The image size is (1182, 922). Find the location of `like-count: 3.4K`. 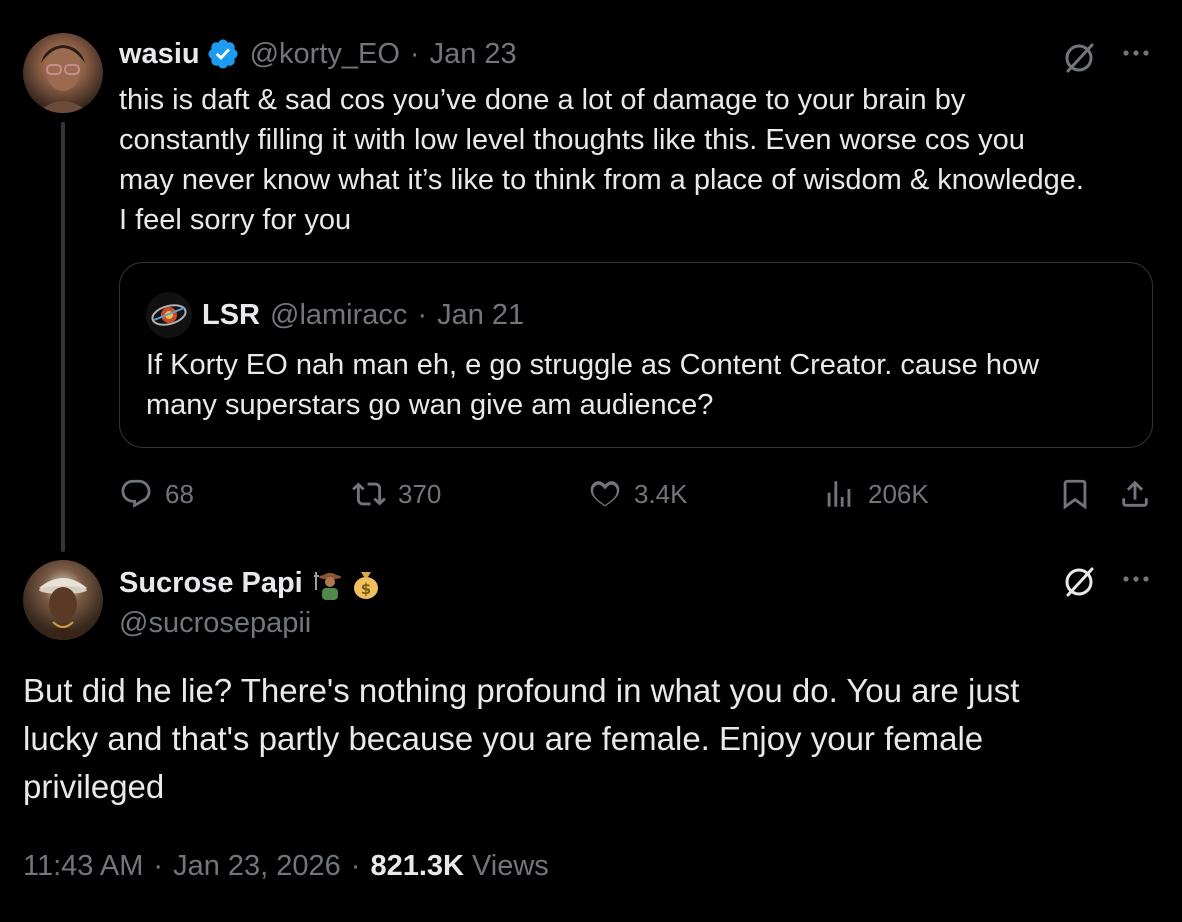

like-count: 3.4K is located at coordinates (661, 493).